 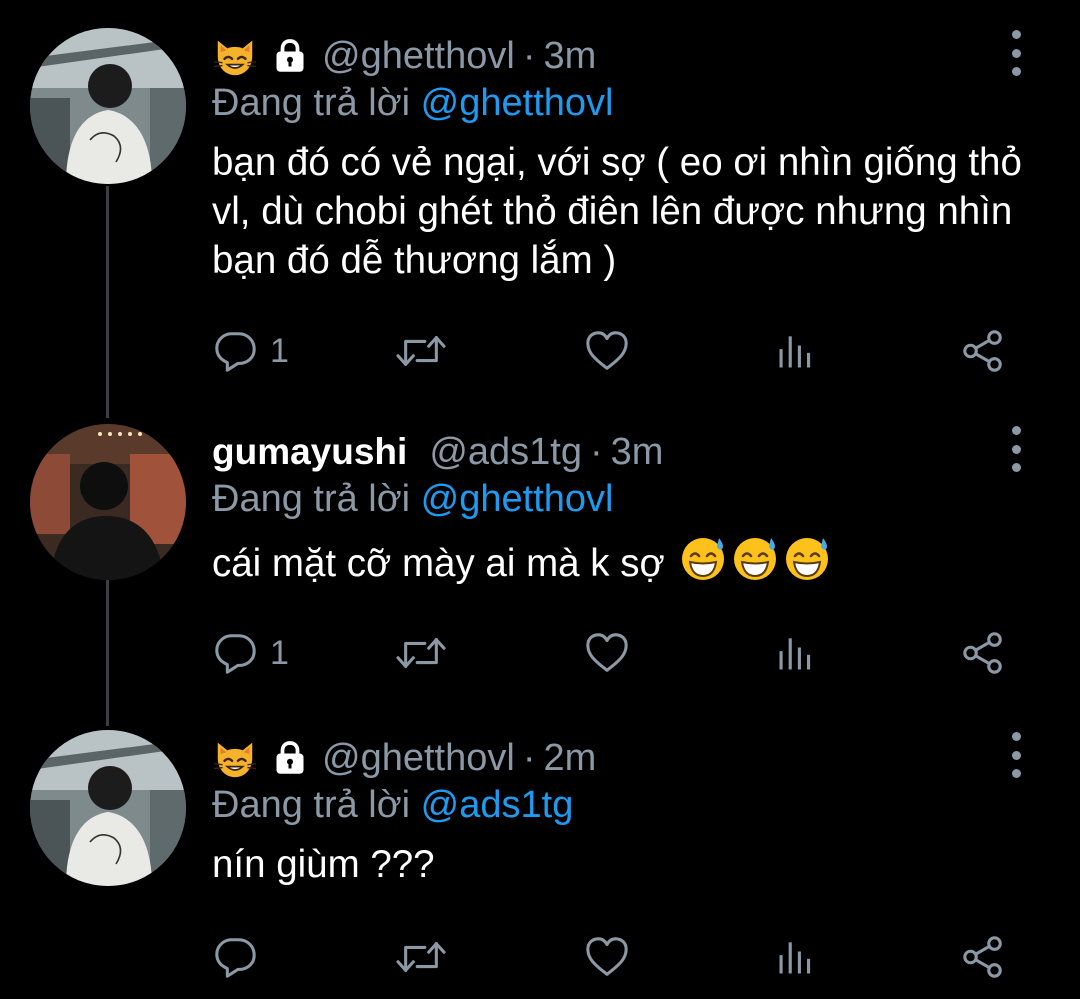 I want to click on tweet-text: cái mặt cỡ mày ai mà k sợ, so click(x=622, y=561).